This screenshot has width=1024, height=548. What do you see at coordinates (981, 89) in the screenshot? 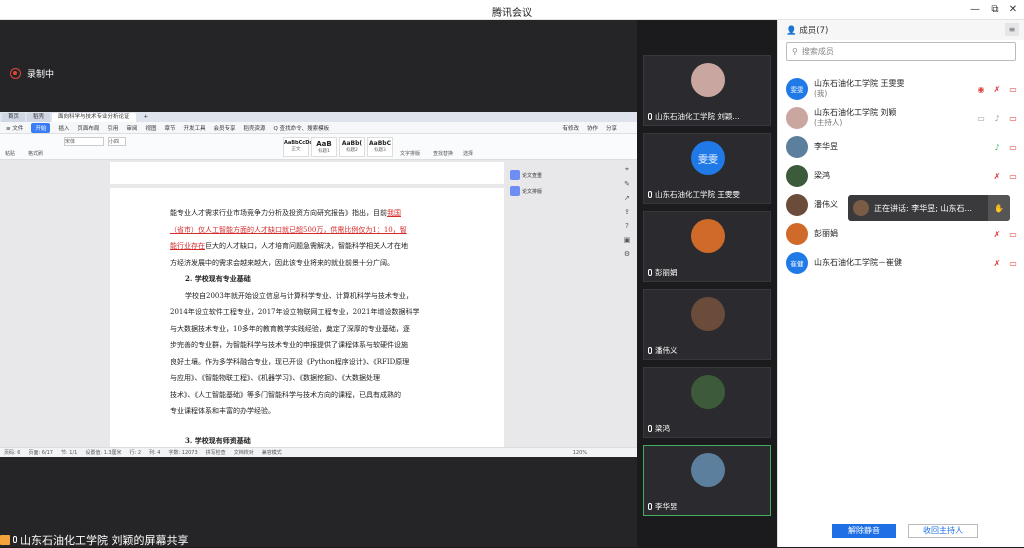
I see `record-icon: ◉` at bounding box center [981, 89].